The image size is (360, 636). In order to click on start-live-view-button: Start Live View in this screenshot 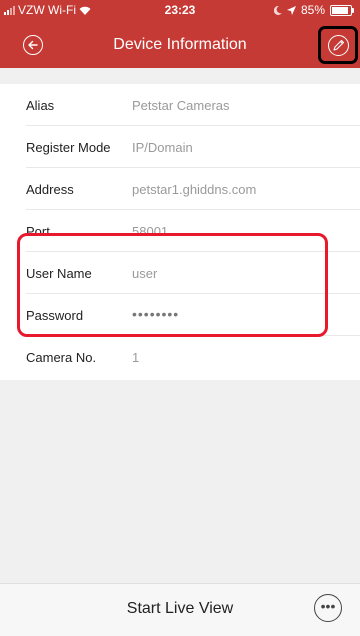, I will do `click(180, 609)`.